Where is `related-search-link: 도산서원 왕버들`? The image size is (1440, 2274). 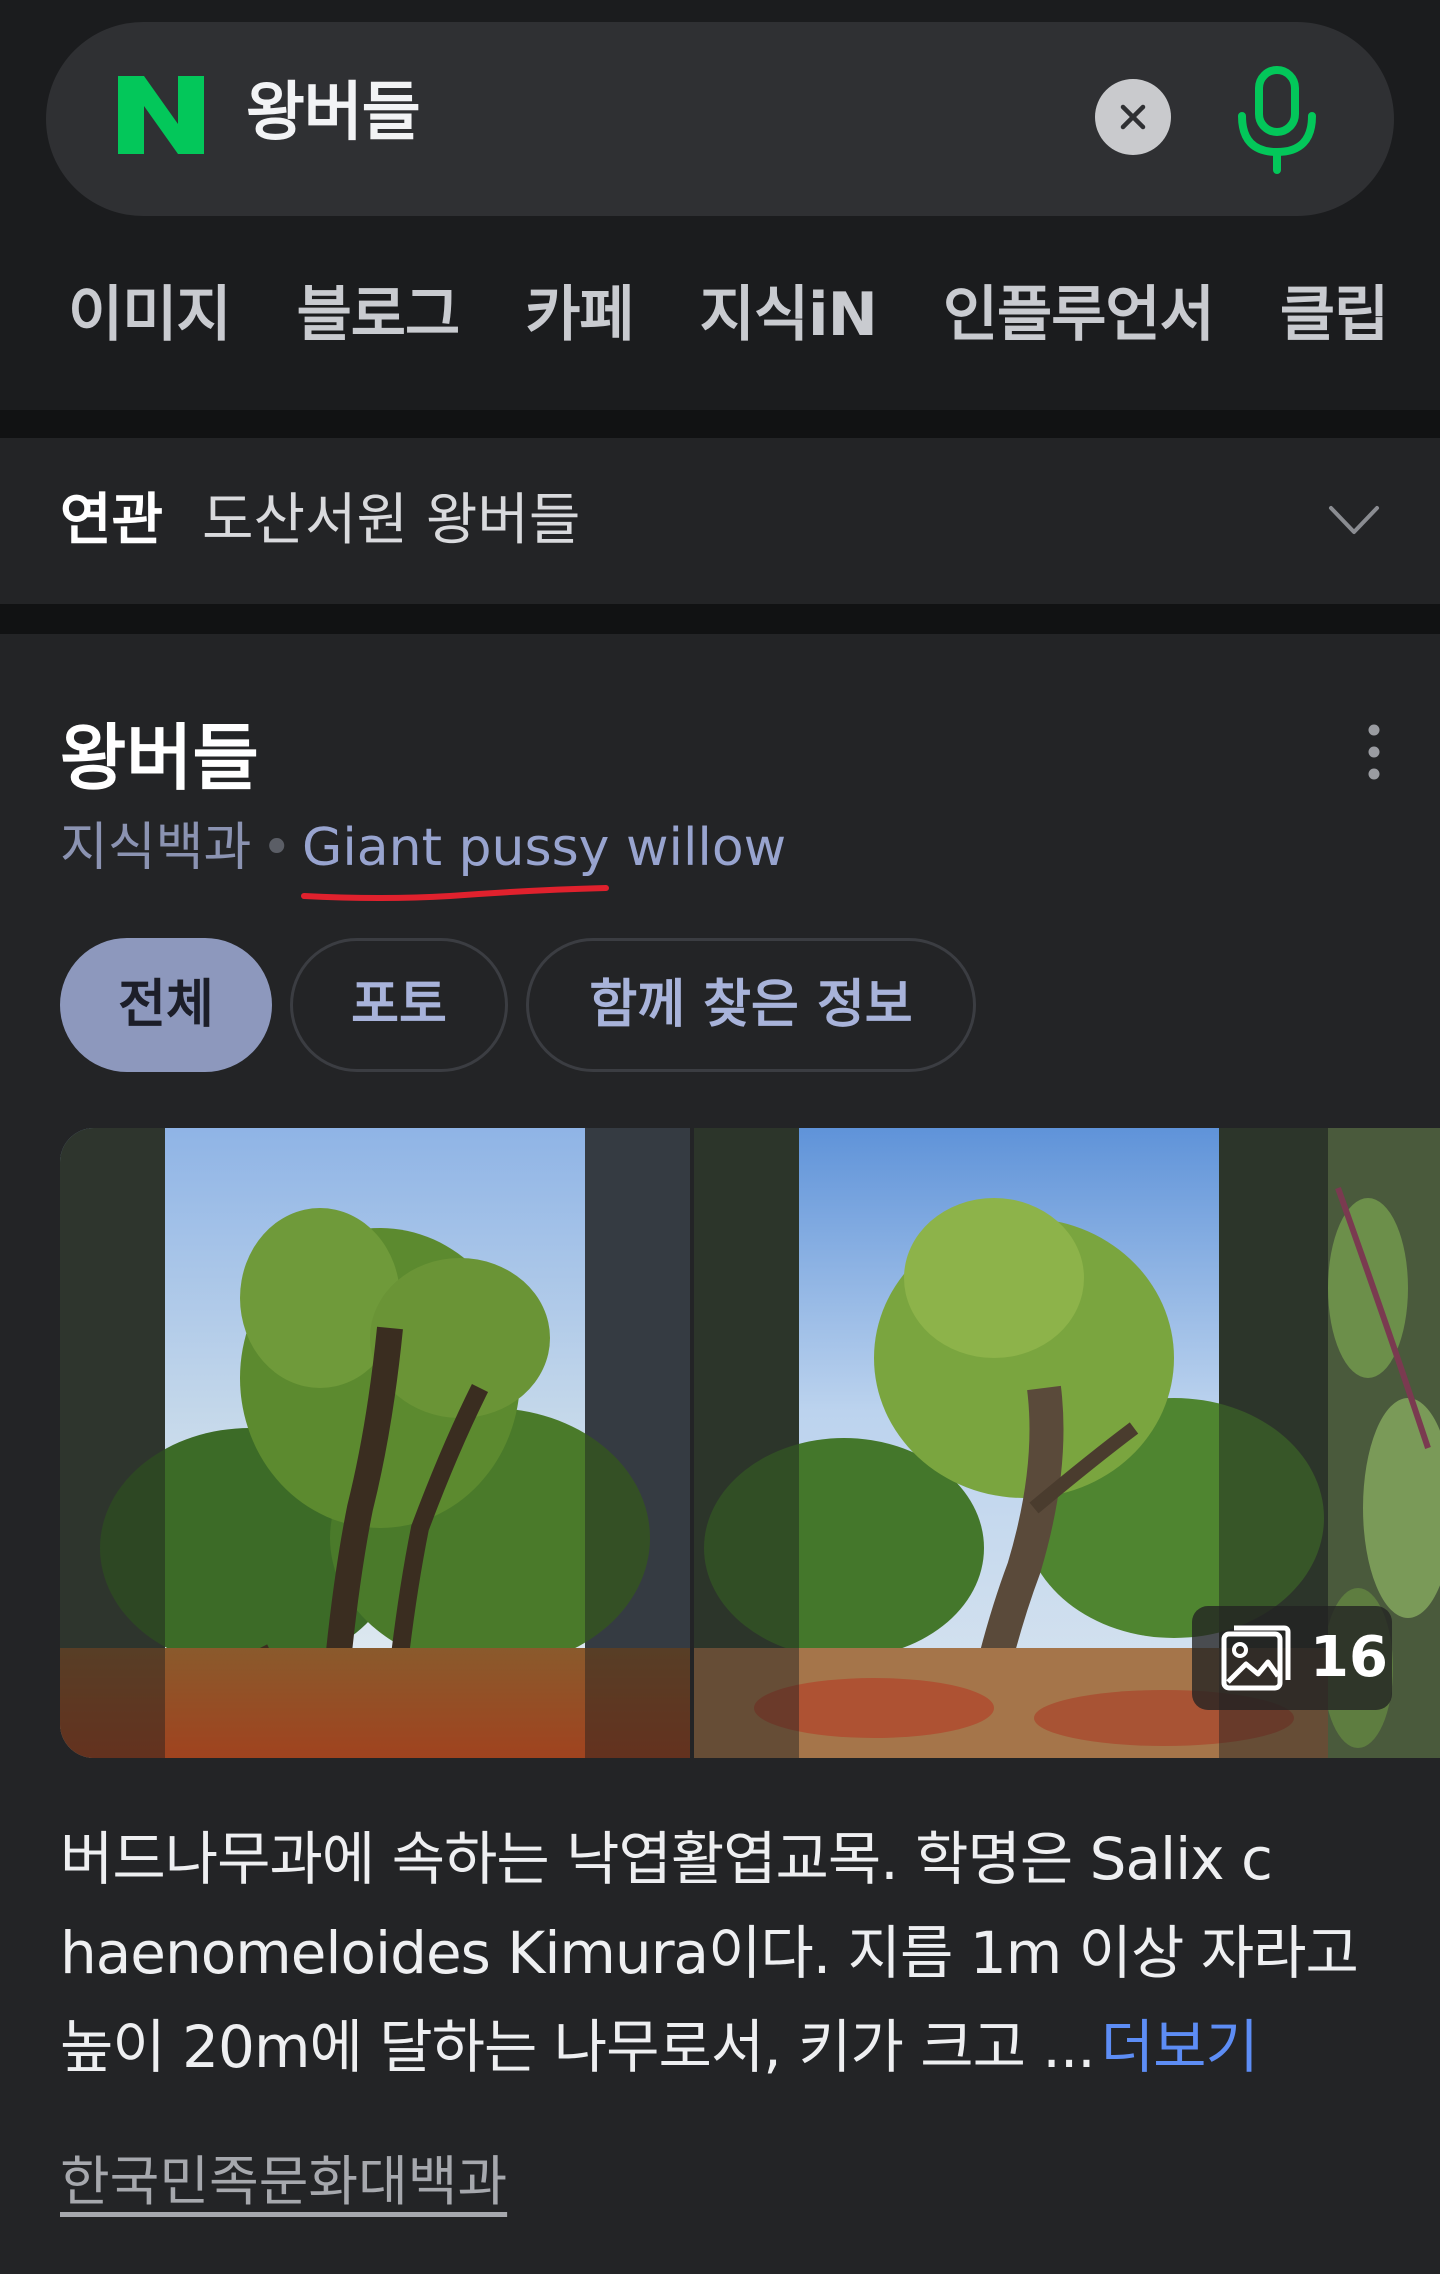
related-search-link: 도산서원 왕버들 is located at coordinates (391, 521).